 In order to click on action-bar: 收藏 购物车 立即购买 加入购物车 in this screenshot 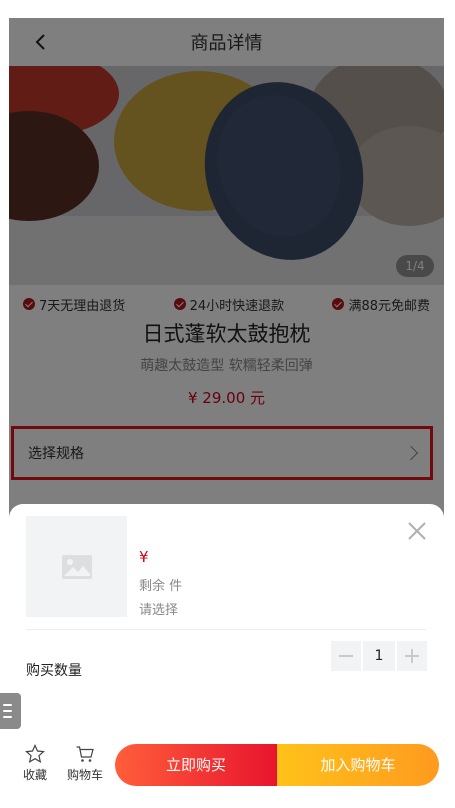, I will do `click(226, 765)`.